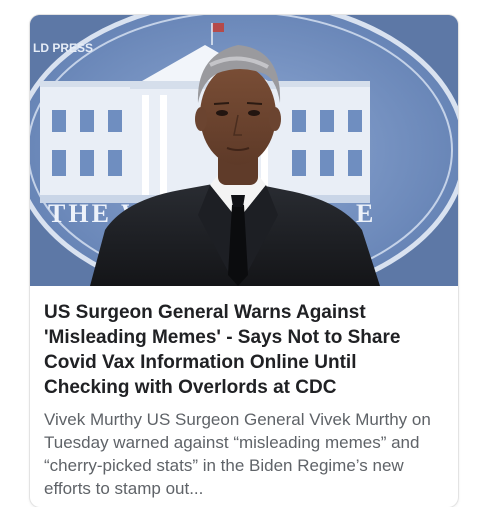 This screenshot has width=488, height=507. I want to click on flag-icon, so click(218, 27).